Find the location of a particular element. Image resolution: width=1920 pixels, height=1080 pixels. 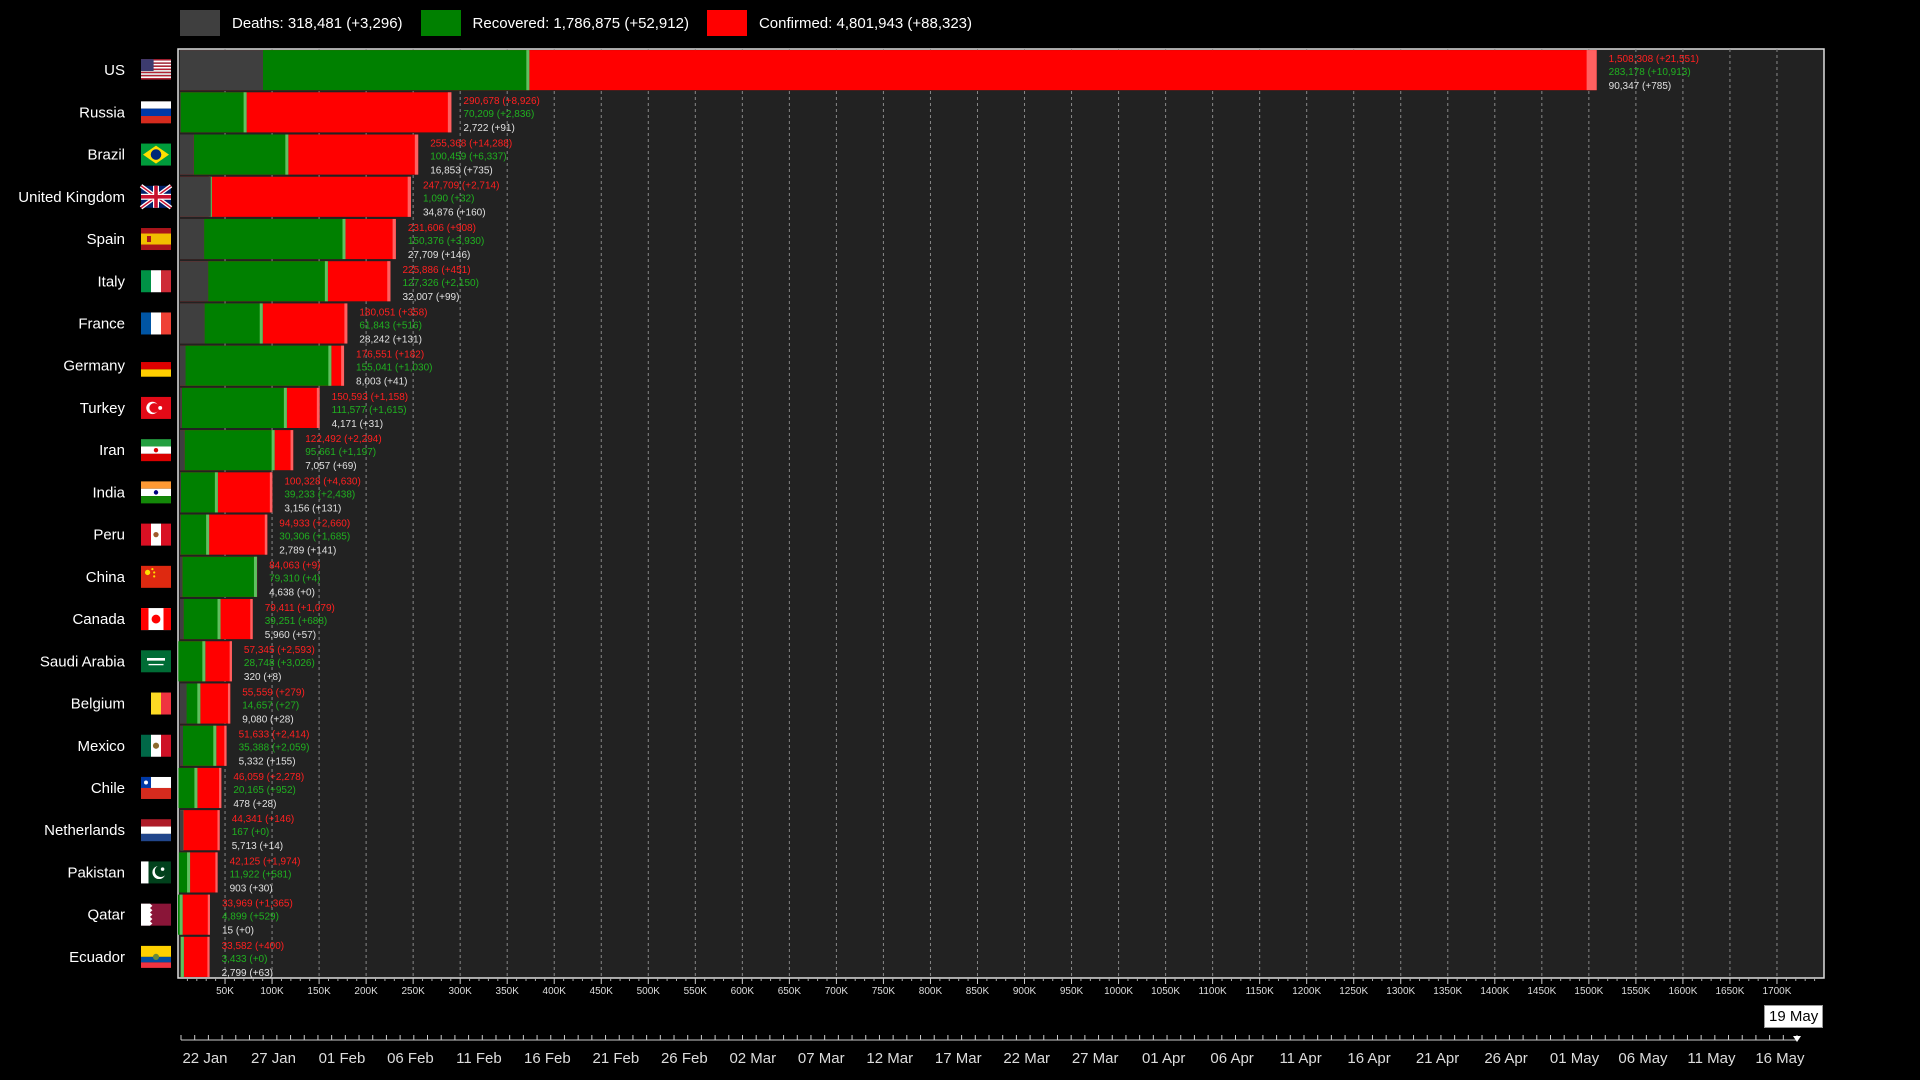

recovered-value-label: 39,251 (+688) is located at coordinates (296, 621).